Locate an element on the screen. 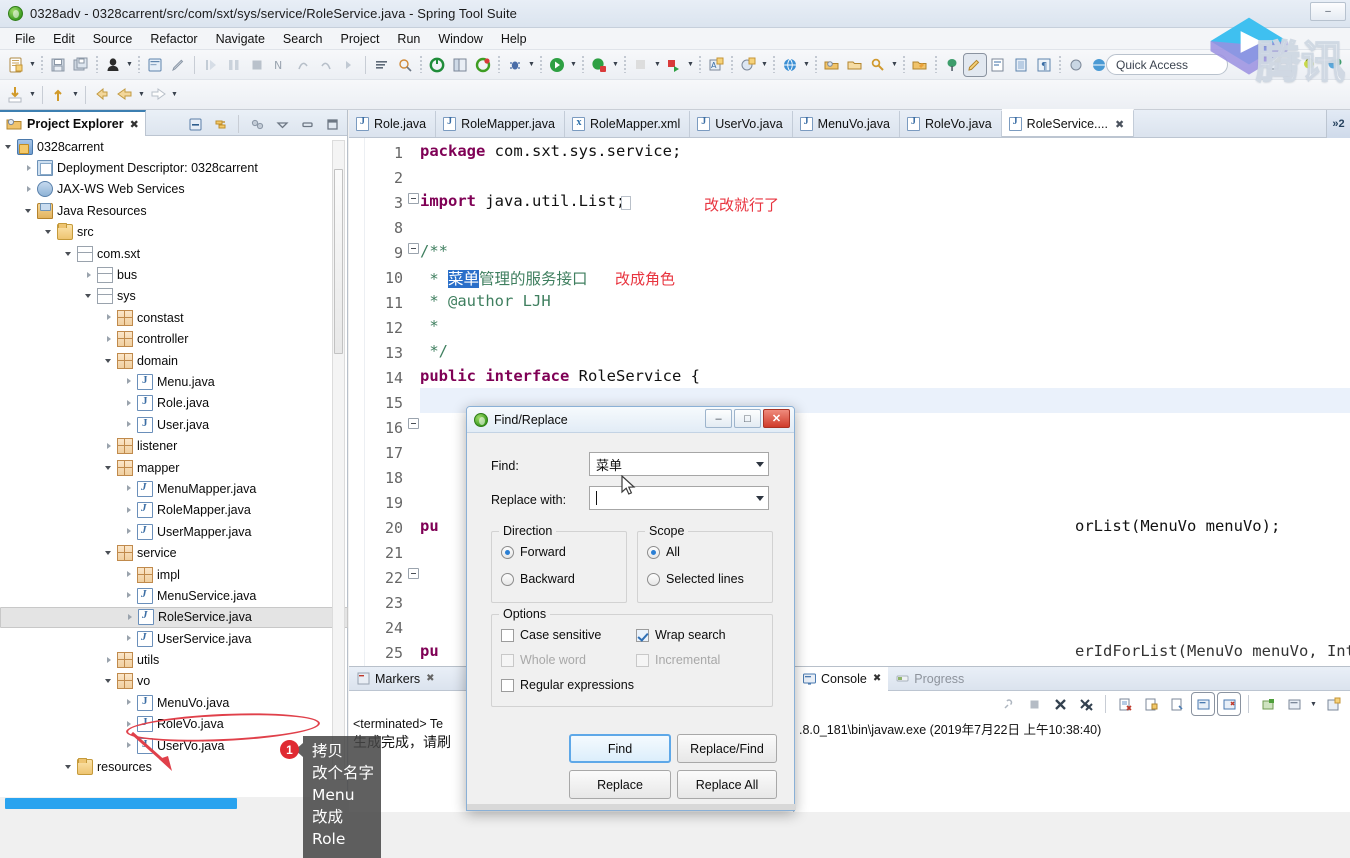 This screenshot has width=1350, height=858. tree-item-roleservice-java: RoleService.java is located at coordinates (174, 617).